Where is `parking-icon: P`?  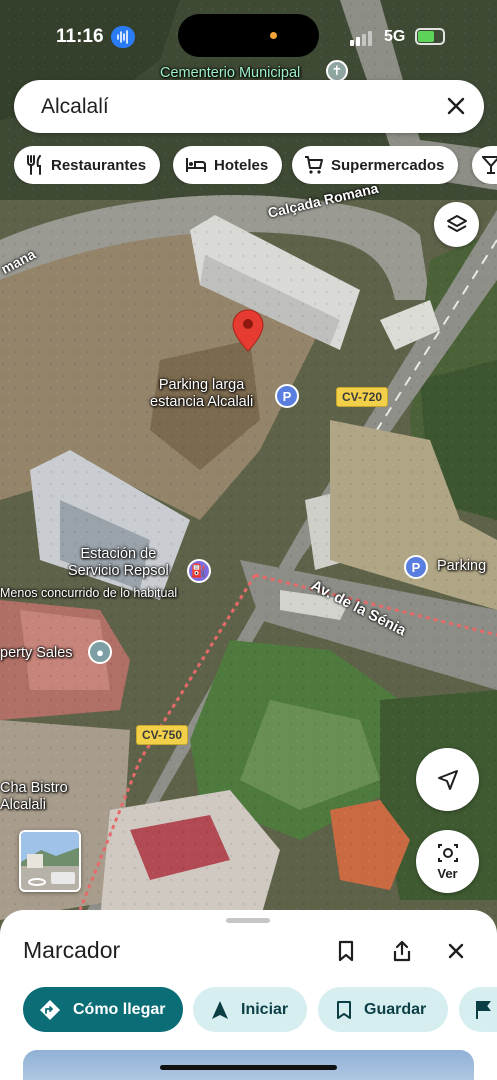
parking-icon: P is located at coordinates (287, 396).